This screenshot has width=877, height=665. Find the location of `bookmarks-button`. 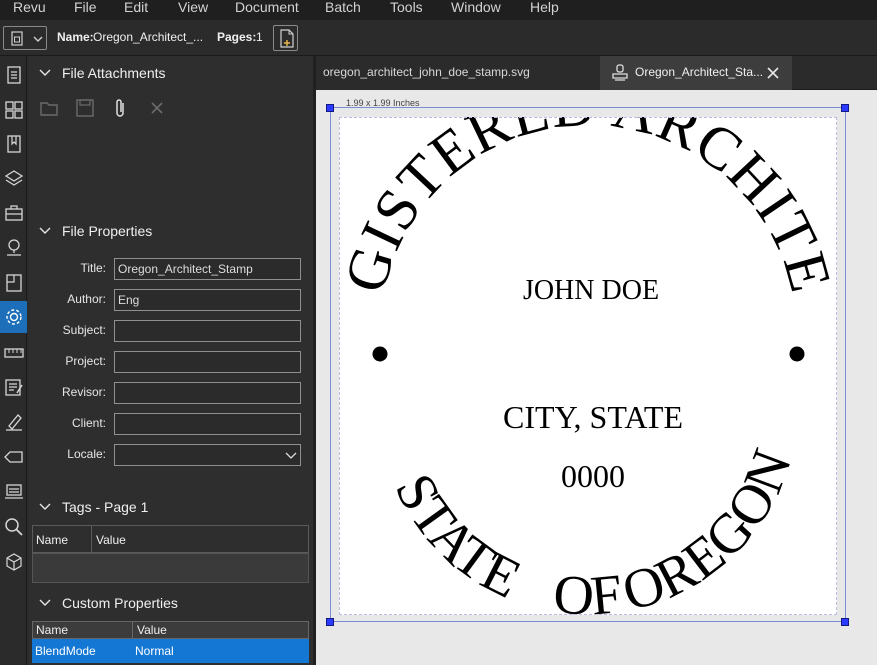

bookmarks-button is located at coordinates (13, 144).